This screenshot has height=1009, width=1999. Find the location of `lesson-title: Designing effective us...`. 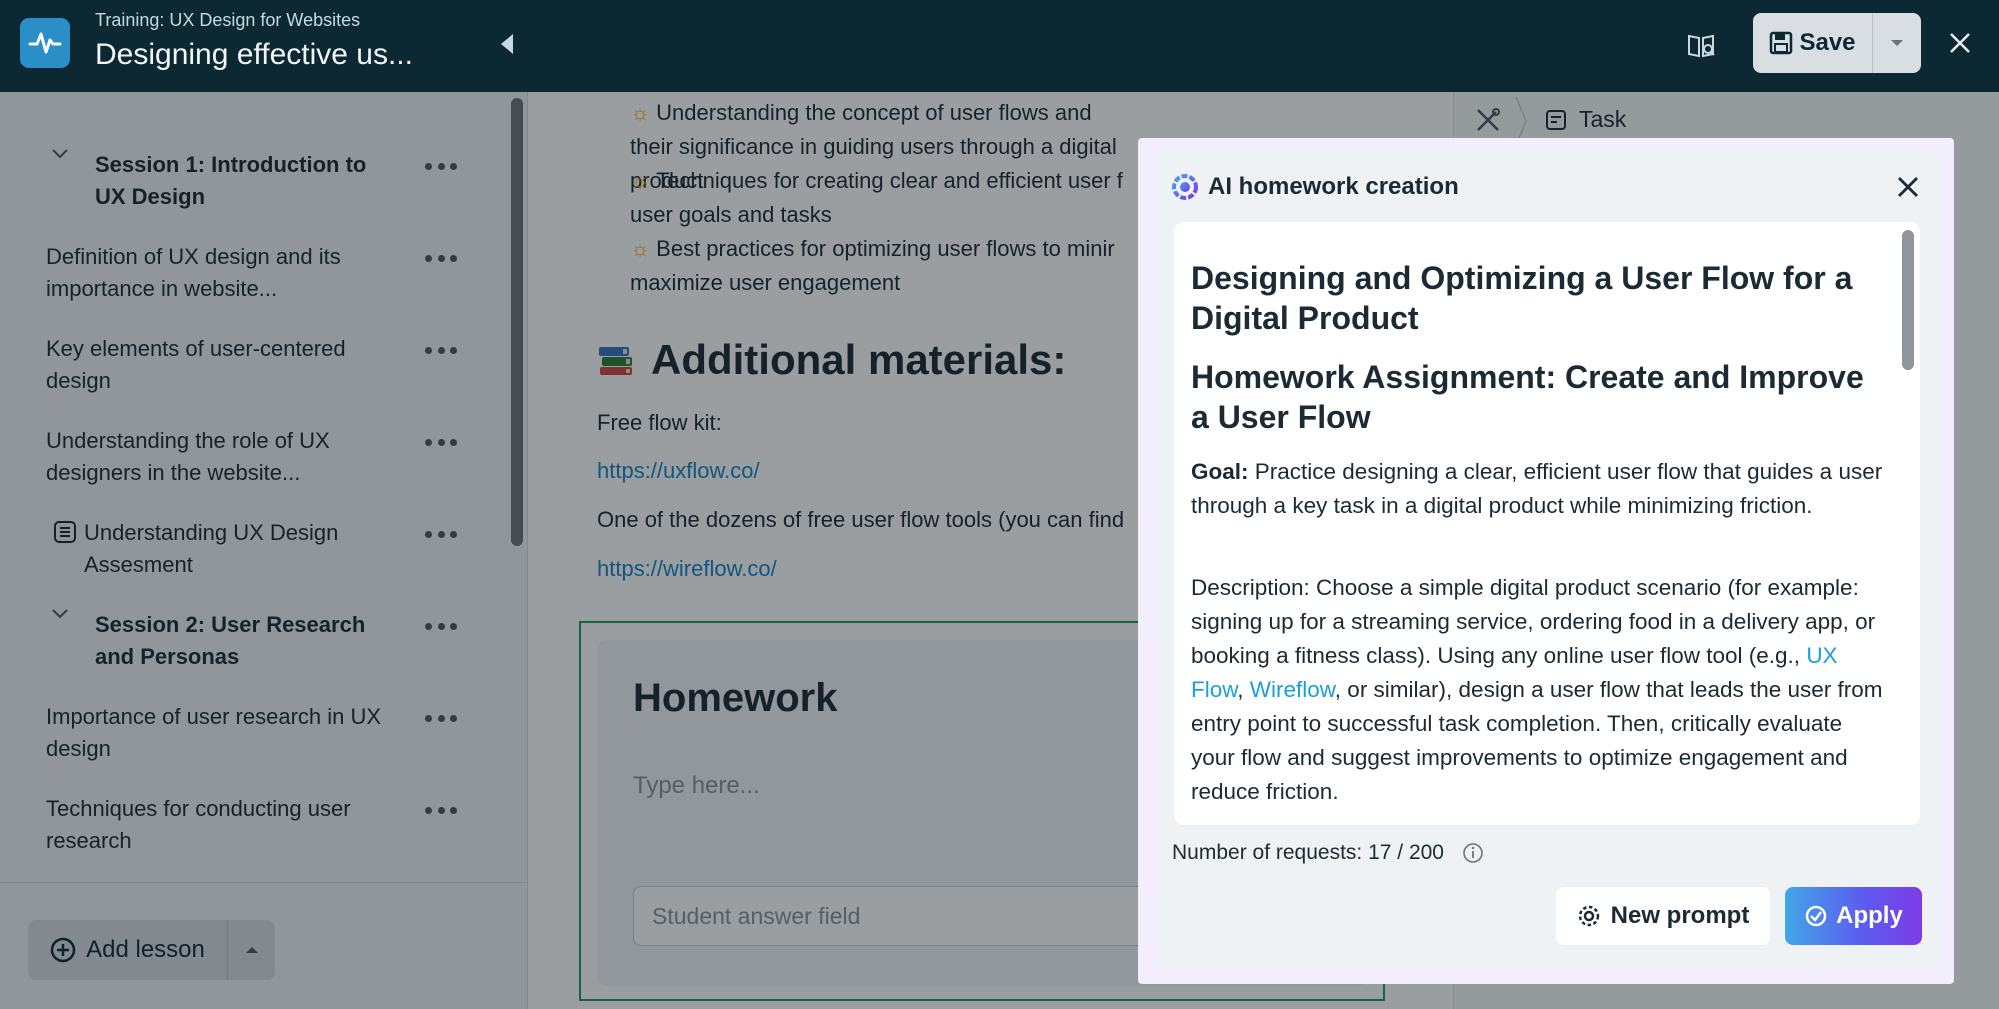

lesson-title: Designing effective us... is located at coordinates (254, 54).